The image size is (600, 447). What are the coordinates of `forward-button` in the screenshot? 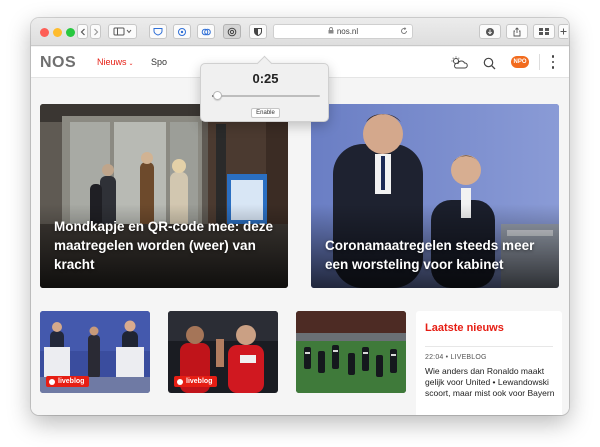 It's located at (95, 31).